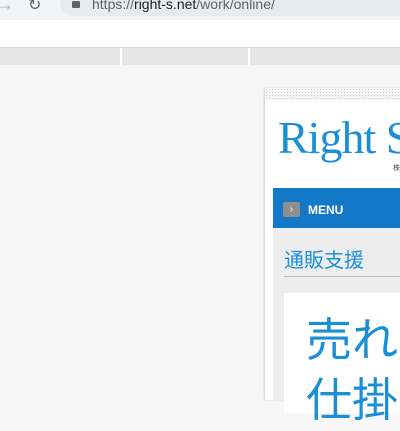  I want to click on menu-label: MENU, so click(325, 210).